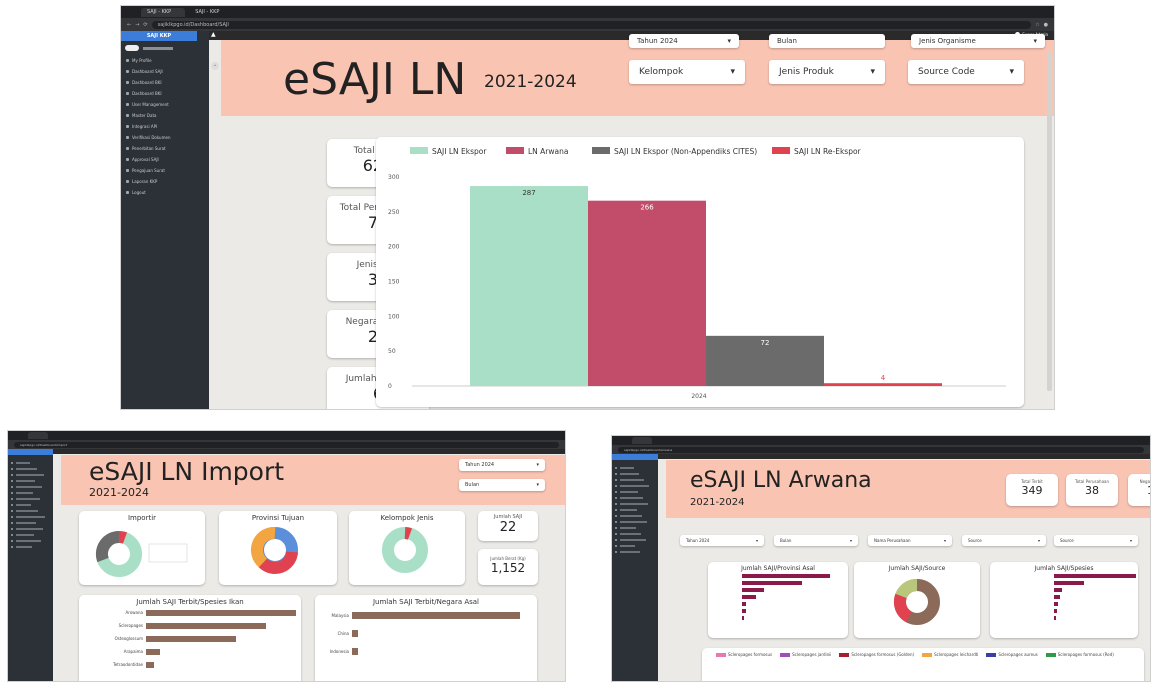  Describe the element at coordinates (548, 151) in the screenshot. I see `legend-label: LN Arwana` at that location.